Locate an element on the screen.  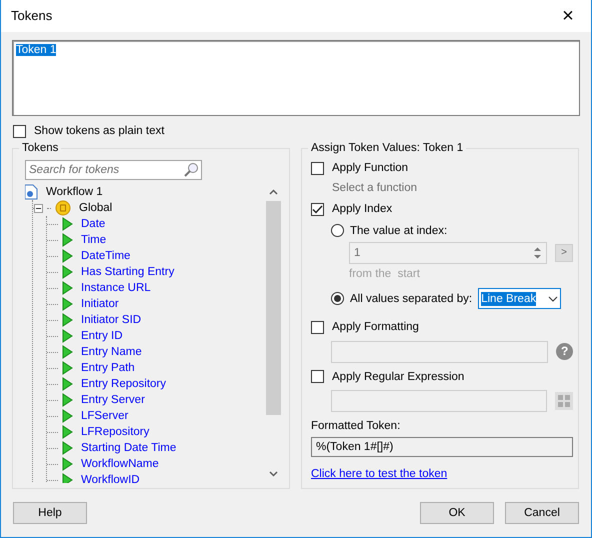
tree-item: Time is located at coordinates (93, 240).